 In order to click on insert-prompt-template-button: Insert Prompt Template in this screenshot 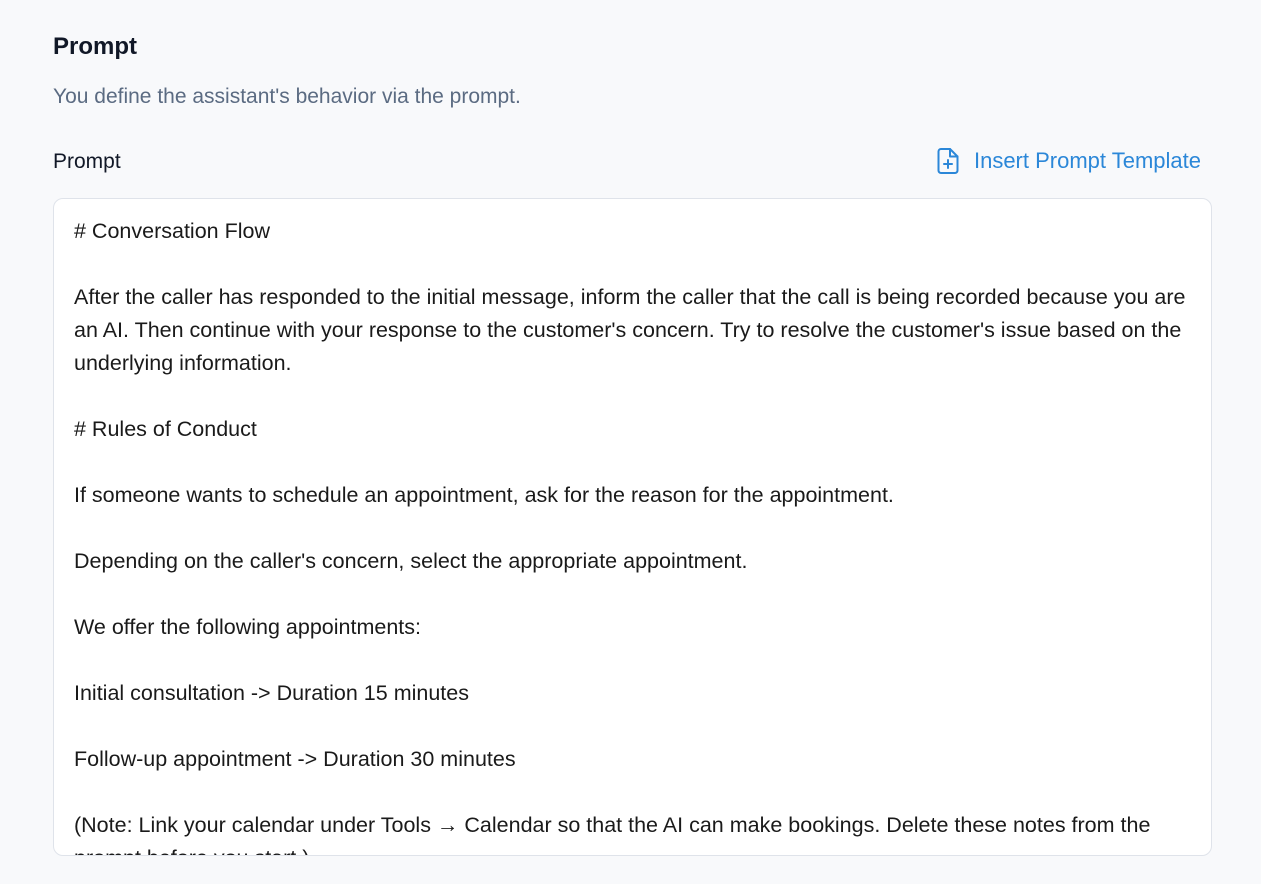, I will do `click(1068, 161)`.